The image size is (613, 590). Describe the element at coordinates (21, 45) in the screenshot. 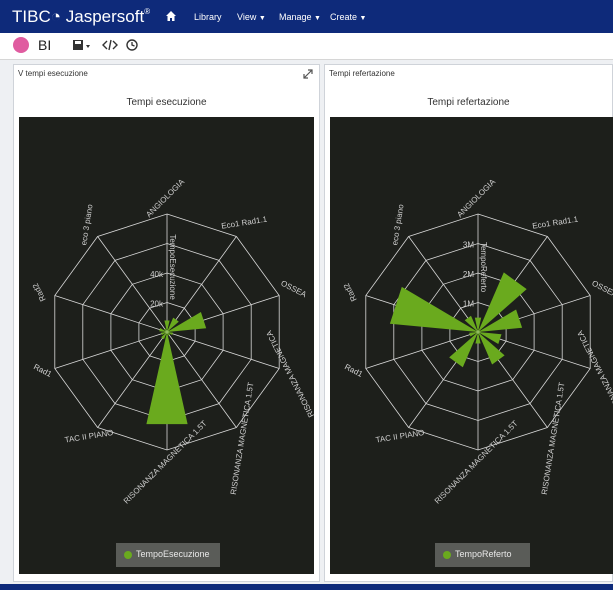

I see `dashboard-badge-icon` at that location.